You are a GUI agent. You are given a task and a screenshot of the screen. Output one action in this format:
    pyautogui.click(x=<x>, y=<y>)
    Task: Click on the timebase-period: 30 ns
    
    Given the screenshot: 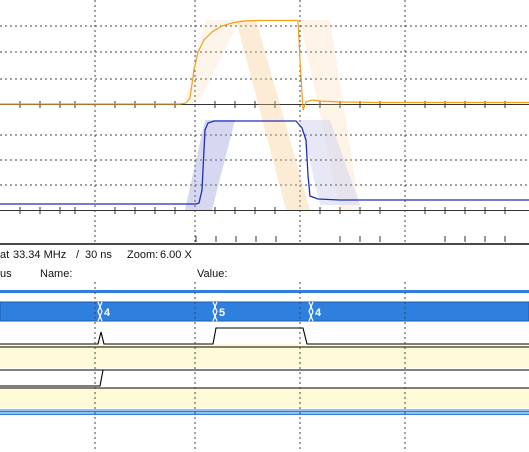 What is the action you would take?
    pyautogui.click(x=98, y=255)
    